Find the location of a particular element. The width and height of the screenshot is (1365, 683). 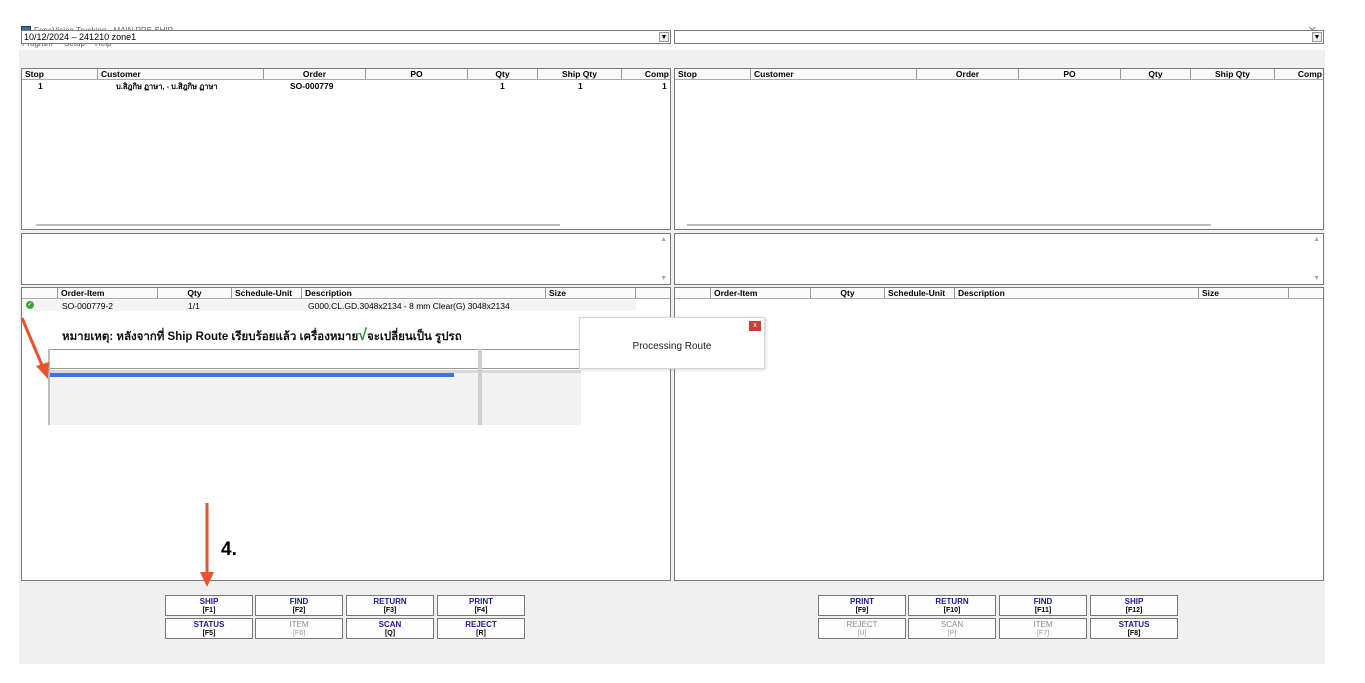

print-button: PRINT [F9] is located at coordinates (862, 605).